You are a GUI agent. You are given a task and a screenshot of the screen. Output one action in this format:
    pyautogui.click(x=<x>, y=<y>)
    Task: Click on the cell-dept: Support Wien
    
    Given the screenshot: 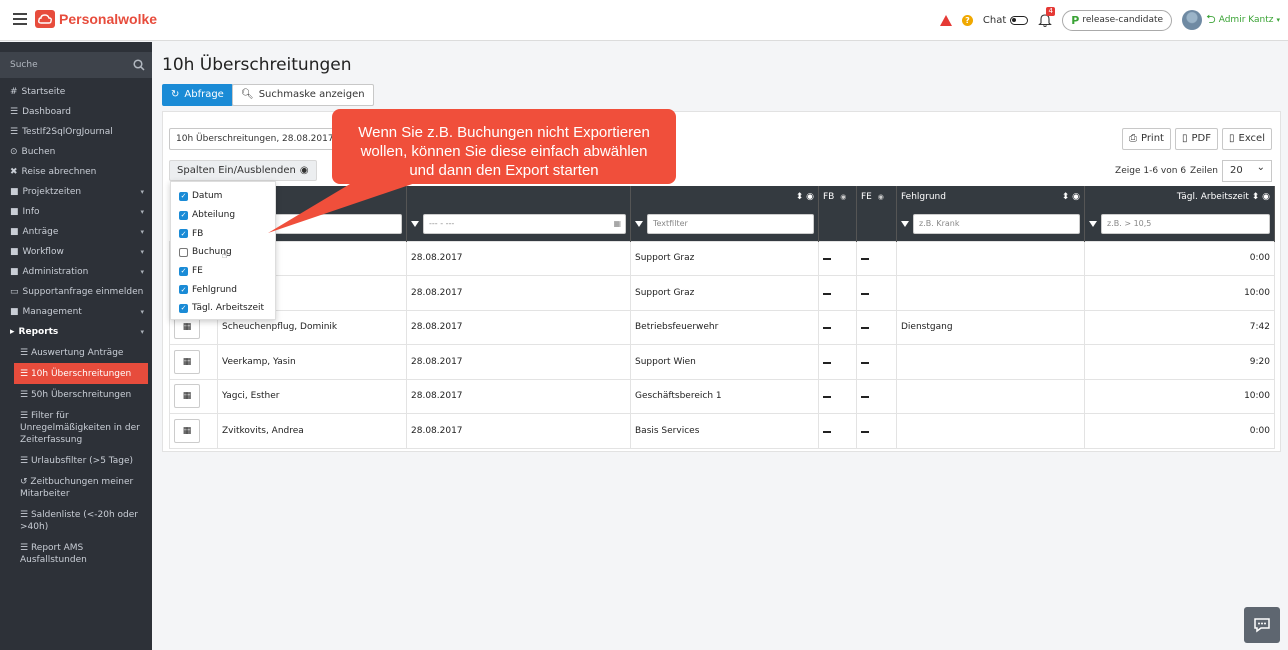 What is the action you would take?
    pyautogui.click(x=724, y=362)
    